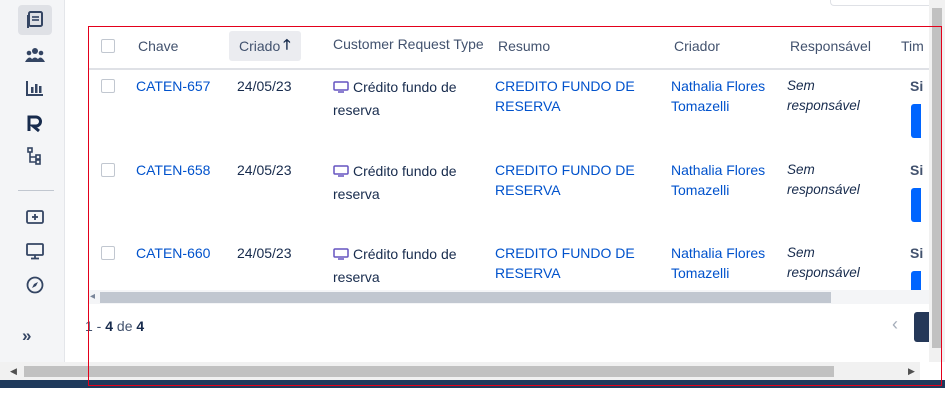 The width and height of the screenshot is (945, 413). Describe the element at coordinates (158, 46) in the screenshot. I see `column-header-chave: Chave` at that location.